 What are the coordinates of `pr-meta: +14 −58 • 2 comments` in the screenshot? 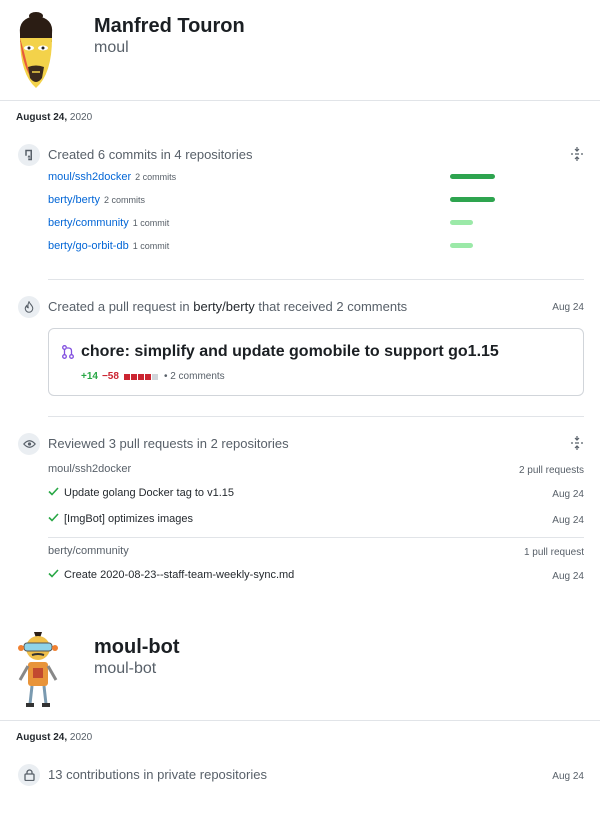 It's located at (153, 376).